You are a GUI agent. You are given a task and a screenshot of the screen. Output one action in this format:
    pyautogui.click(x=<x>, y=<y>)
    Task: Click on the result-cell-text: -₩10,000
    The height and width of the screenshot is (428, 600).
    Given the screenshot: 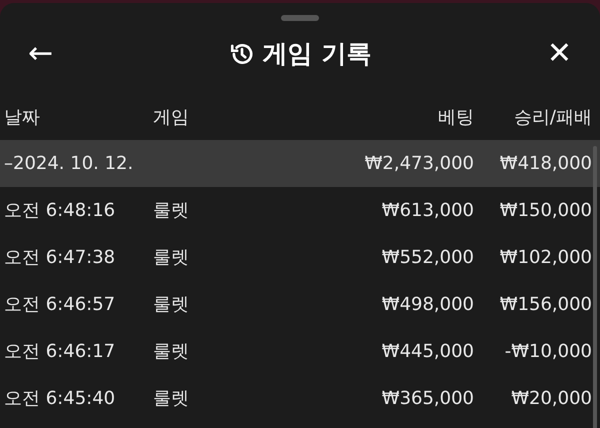 What is the action you would take?
    pyautogui.click(x=548, y=352)
    